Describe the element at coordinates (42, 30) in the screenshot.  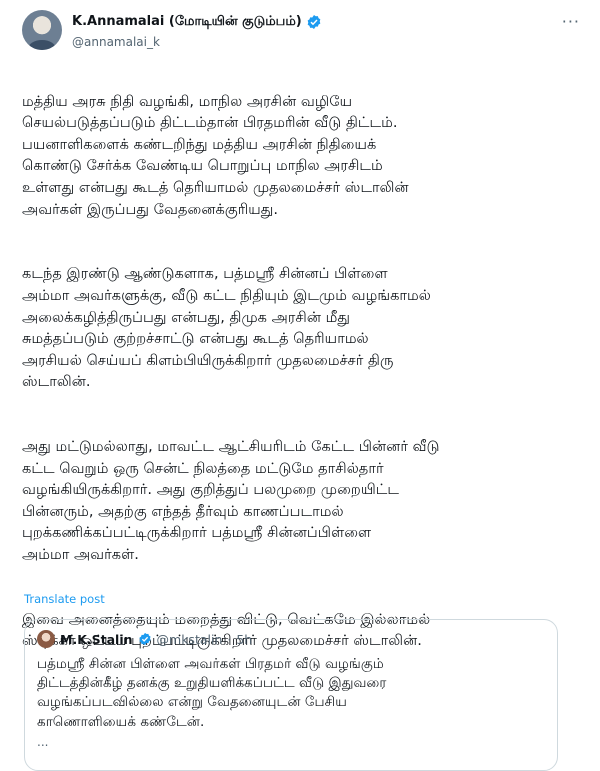
I see `author-avatar` at that location.